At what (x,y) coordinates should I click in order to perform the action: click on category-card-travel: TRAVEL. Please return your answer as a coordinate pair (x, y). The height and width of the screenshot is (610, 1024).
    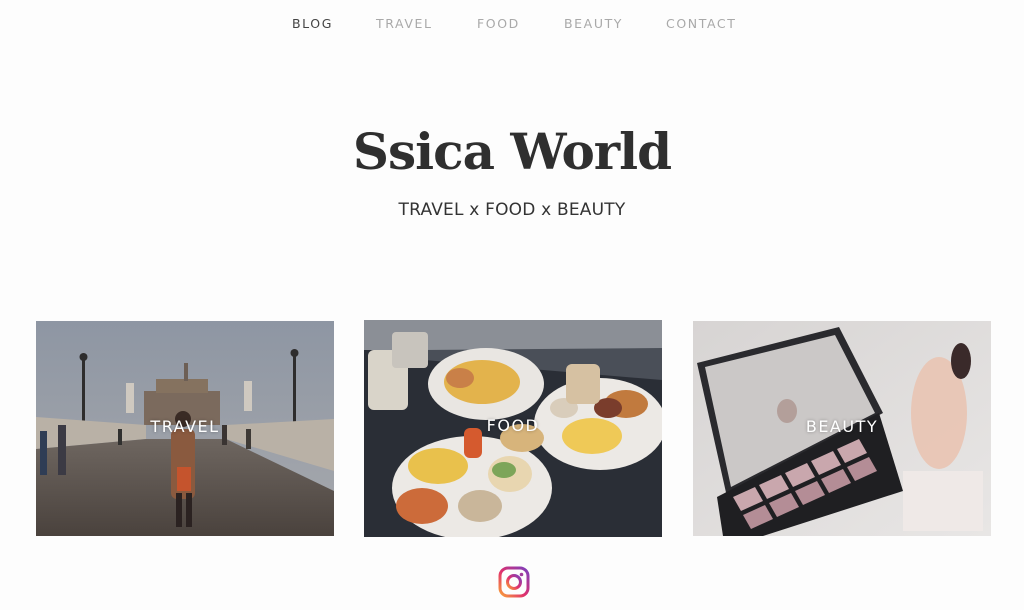
    Looking at the image, I should click on (185, 428).